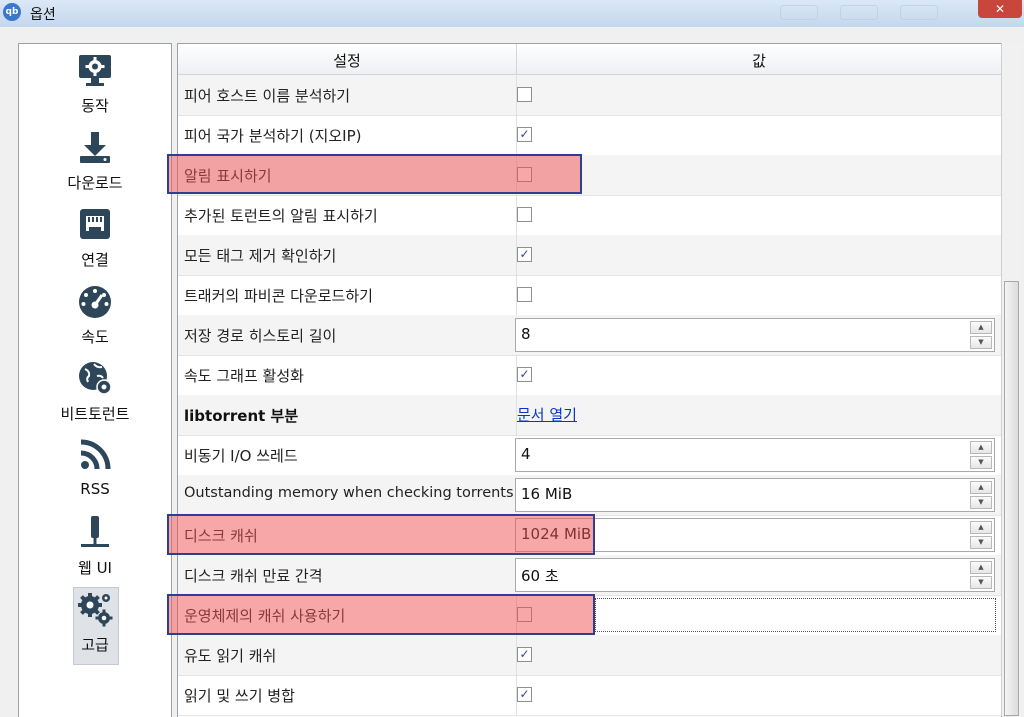  Describe the element at coordinates (755, 535) in the screenshot. I see `setting-spinbox: 1024 MiB ▲ ▼` at that location.